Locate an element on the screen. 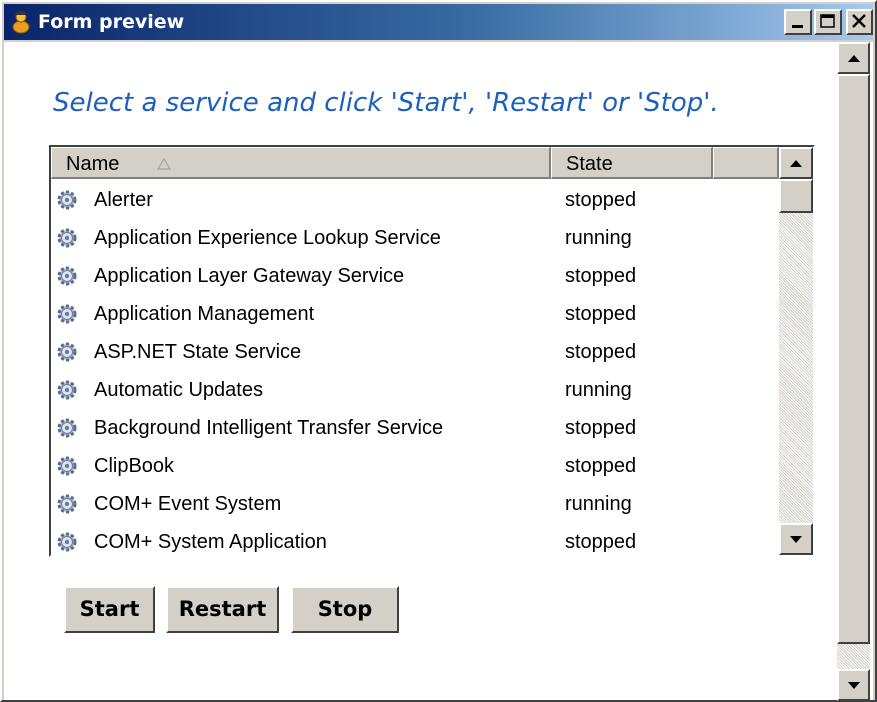 This screenshot has width=877, height=702. service-name: Application Layer Gateway Service is located at coordinates (249, 276).